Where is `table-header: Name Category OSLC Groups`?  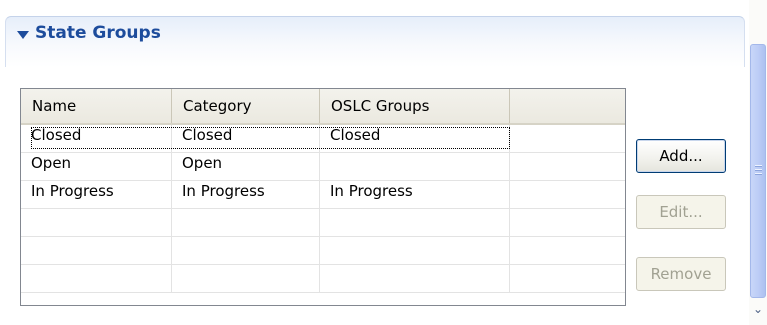 table-header: Name Category OSLC Groups is located at coordinates (323, 107).